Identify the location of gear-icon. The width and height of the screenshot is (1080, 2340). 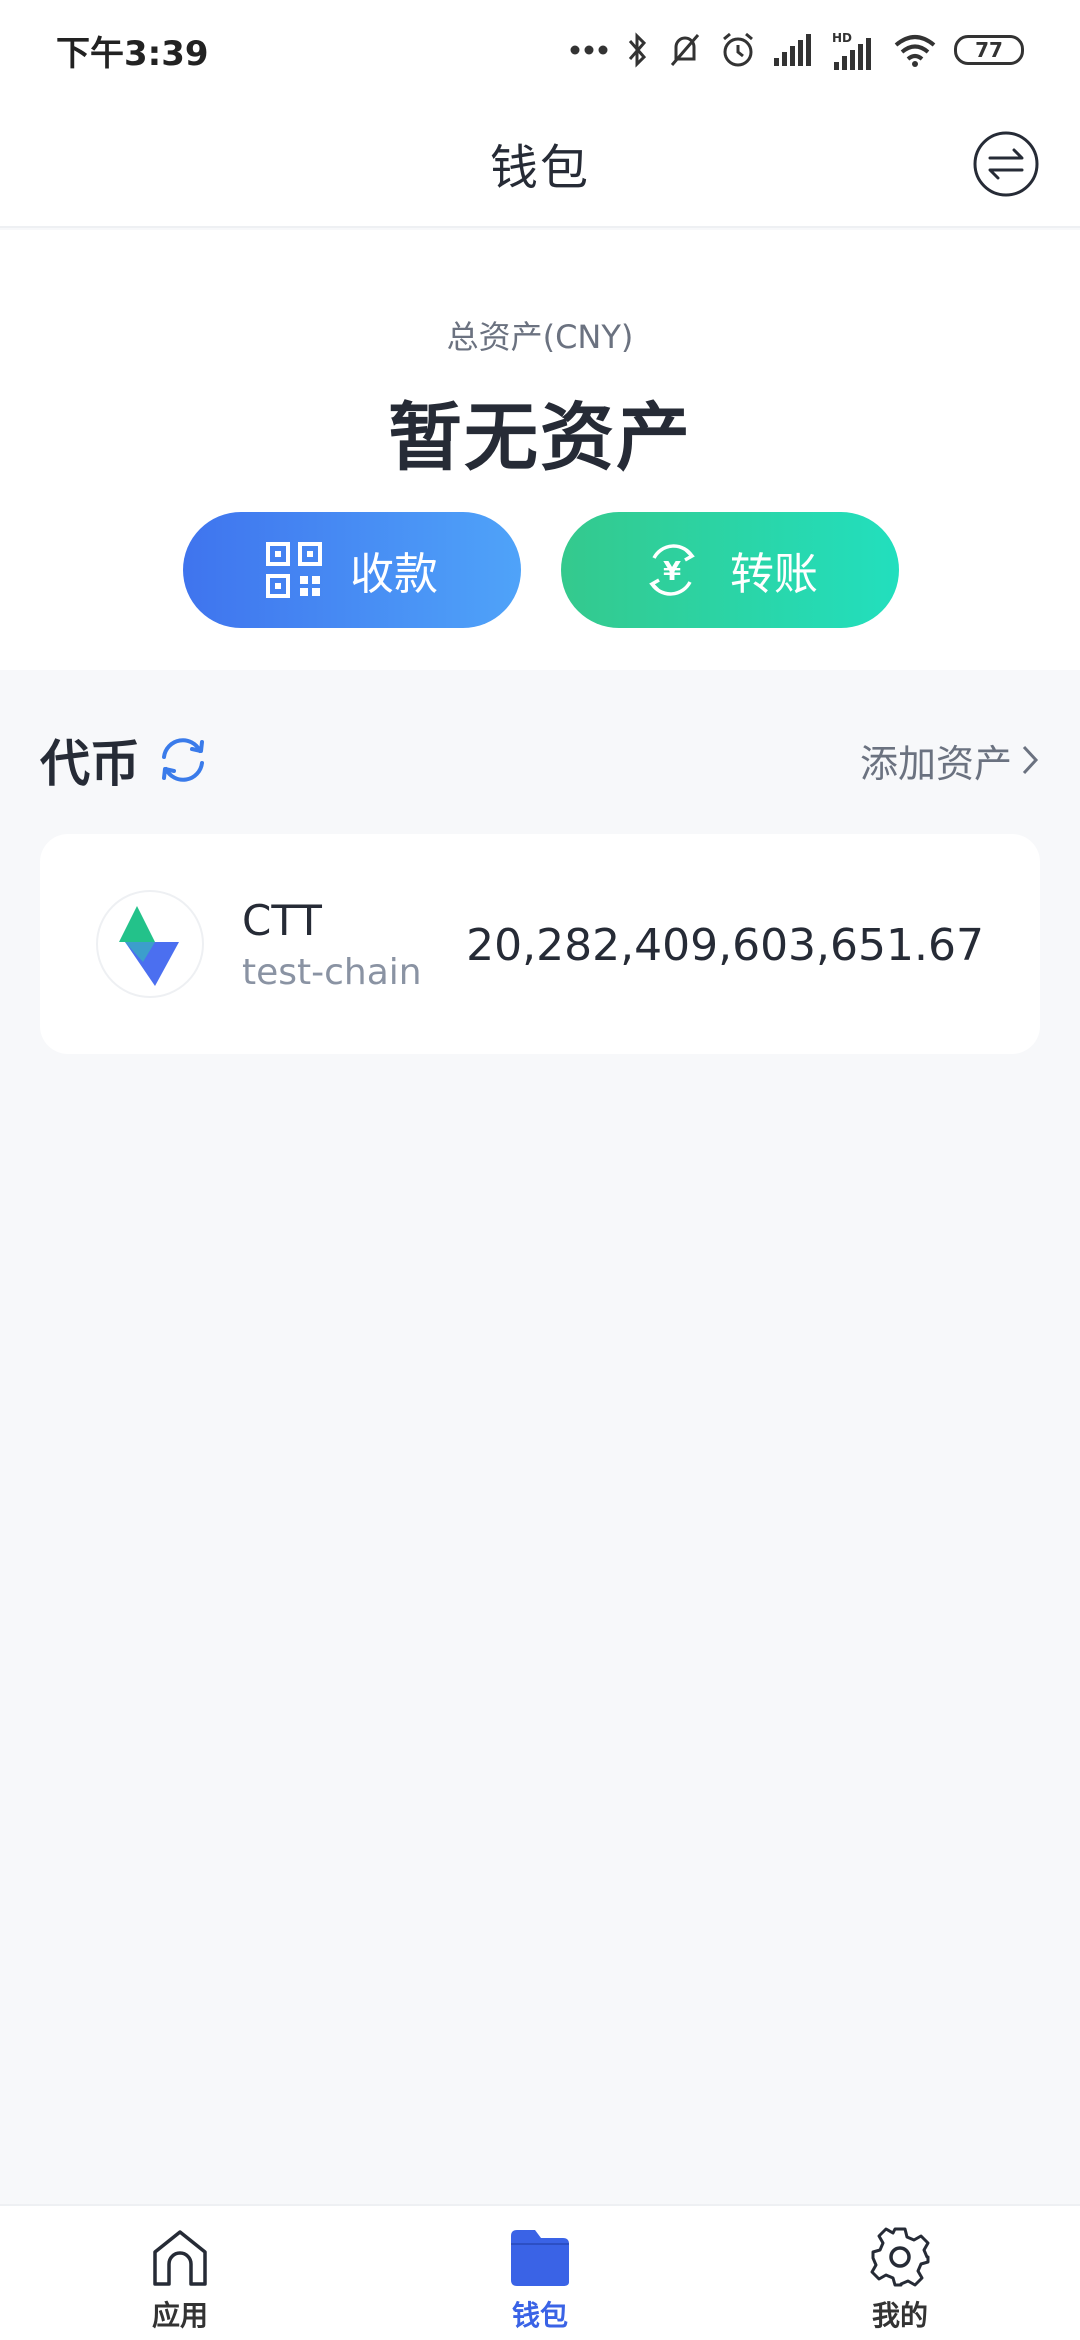
(900, 2257).